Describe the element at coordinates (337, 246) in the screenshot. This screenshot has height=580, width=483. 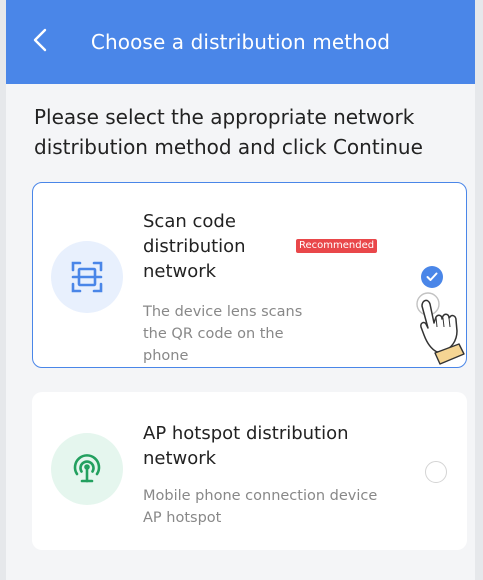
I see `recommended-badge: Recommended` at that location.